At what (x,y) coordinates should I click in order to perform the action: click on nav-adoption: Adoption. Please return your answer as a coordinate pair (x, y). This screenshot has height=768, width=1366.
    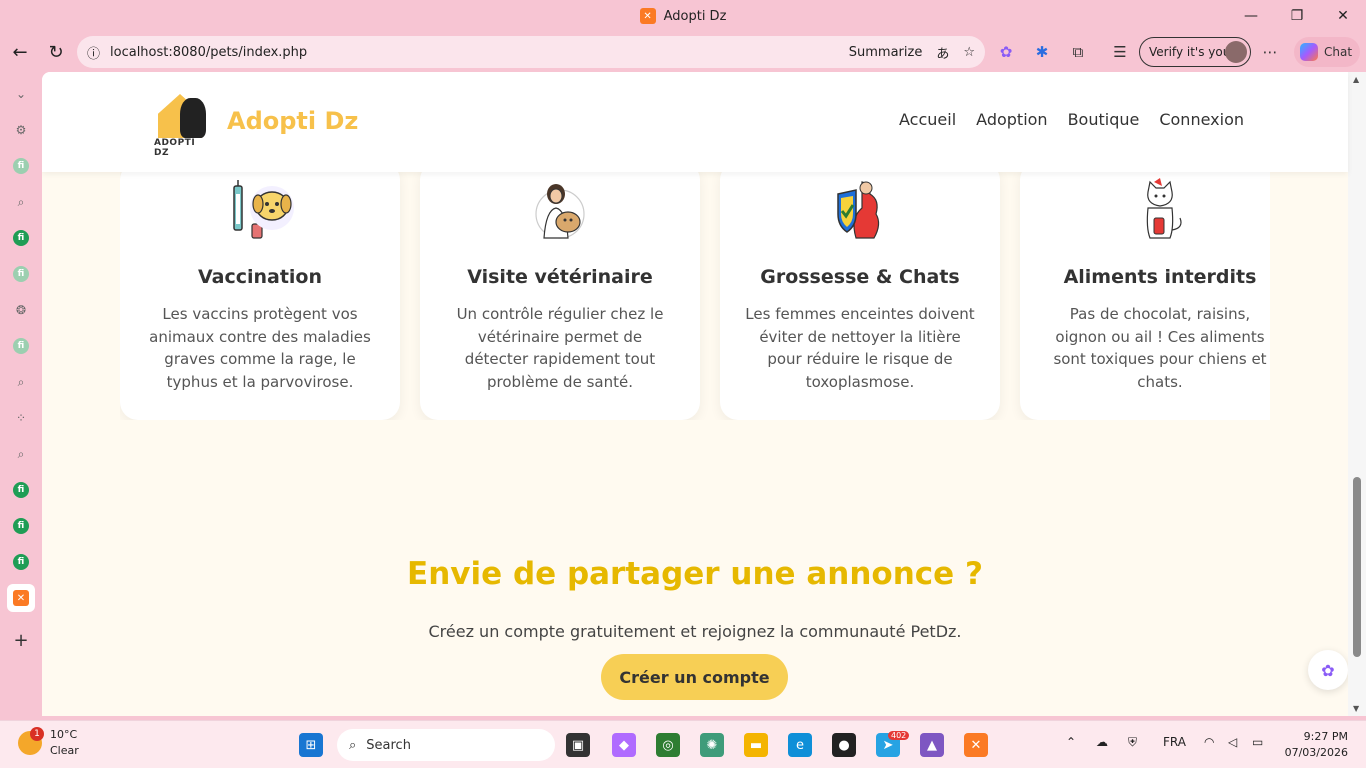
    Looking at the image, I should click on (1011, 119).